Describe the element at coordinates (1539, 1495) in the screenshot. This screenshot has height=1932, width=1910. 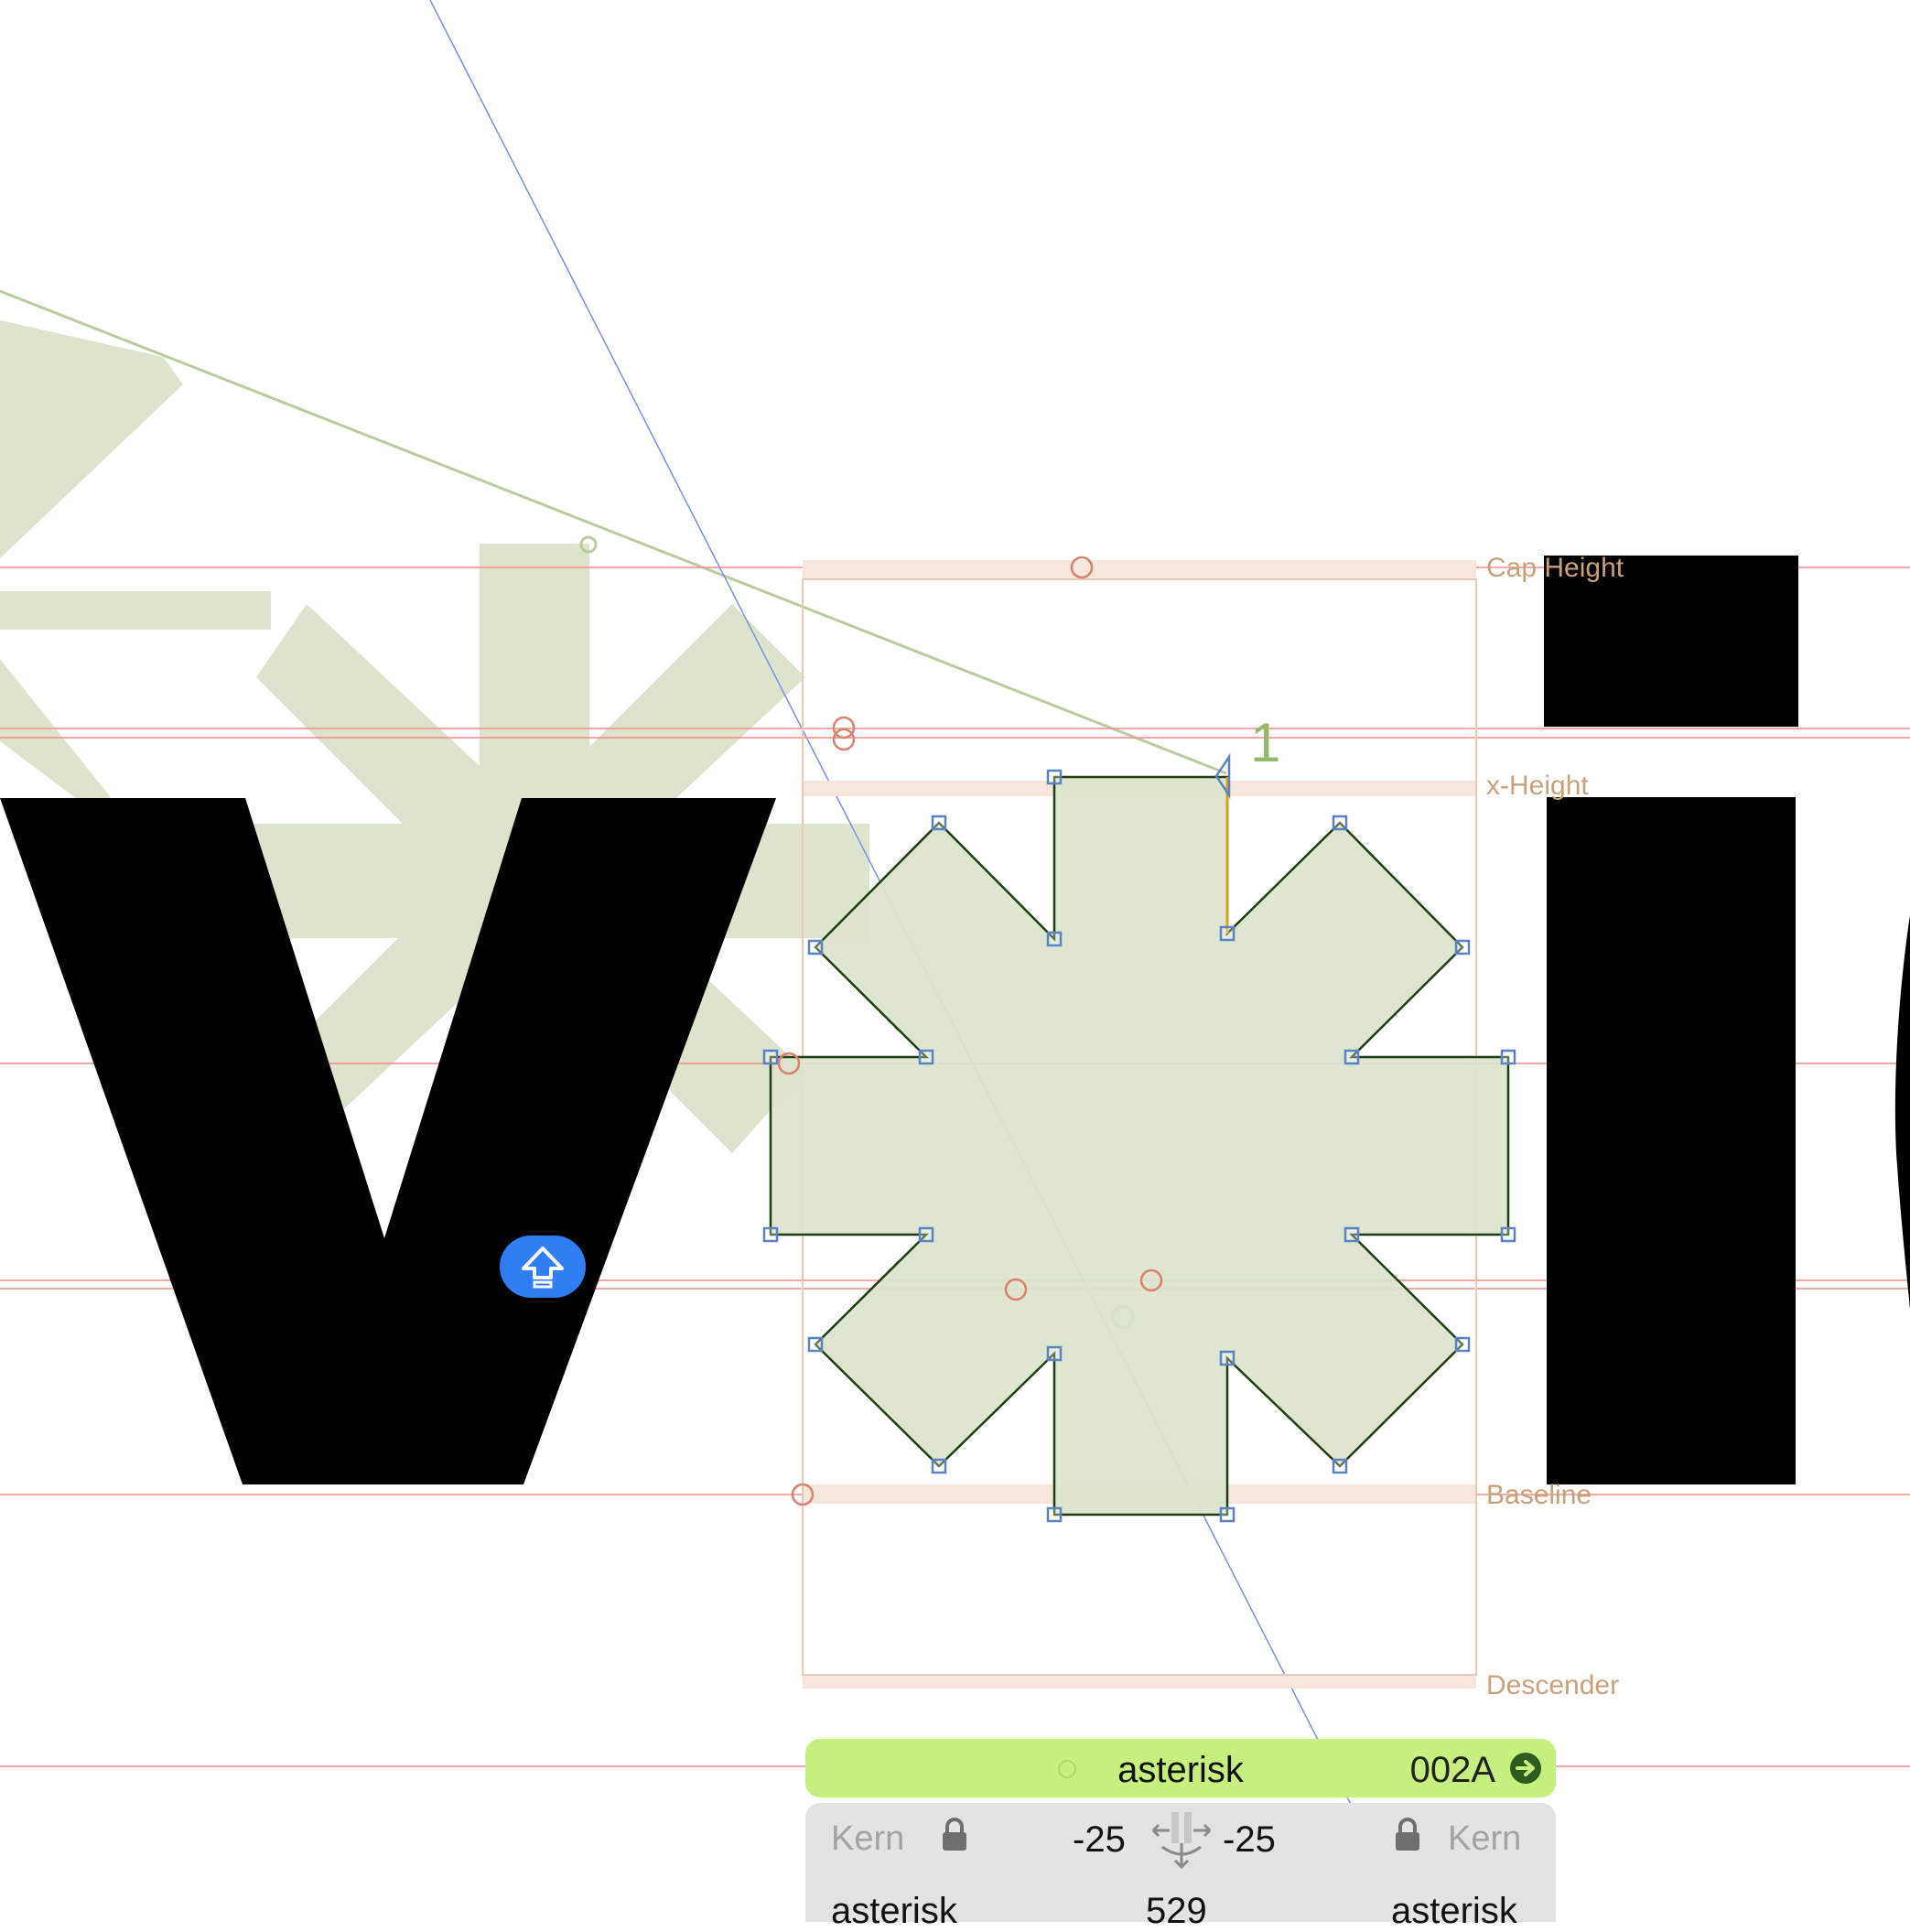
I see `baseline-label: Baseline` at that location.